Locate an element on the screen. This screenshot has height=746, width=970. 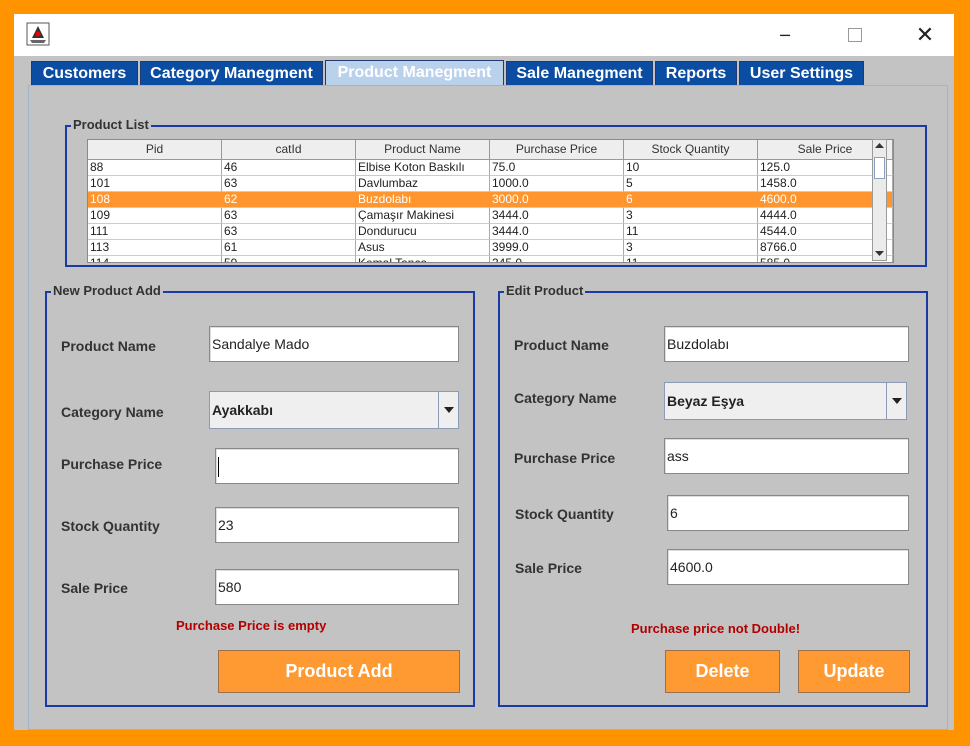
edit-category-select: Beyaz Eşya is located at coordinates (785, 401).